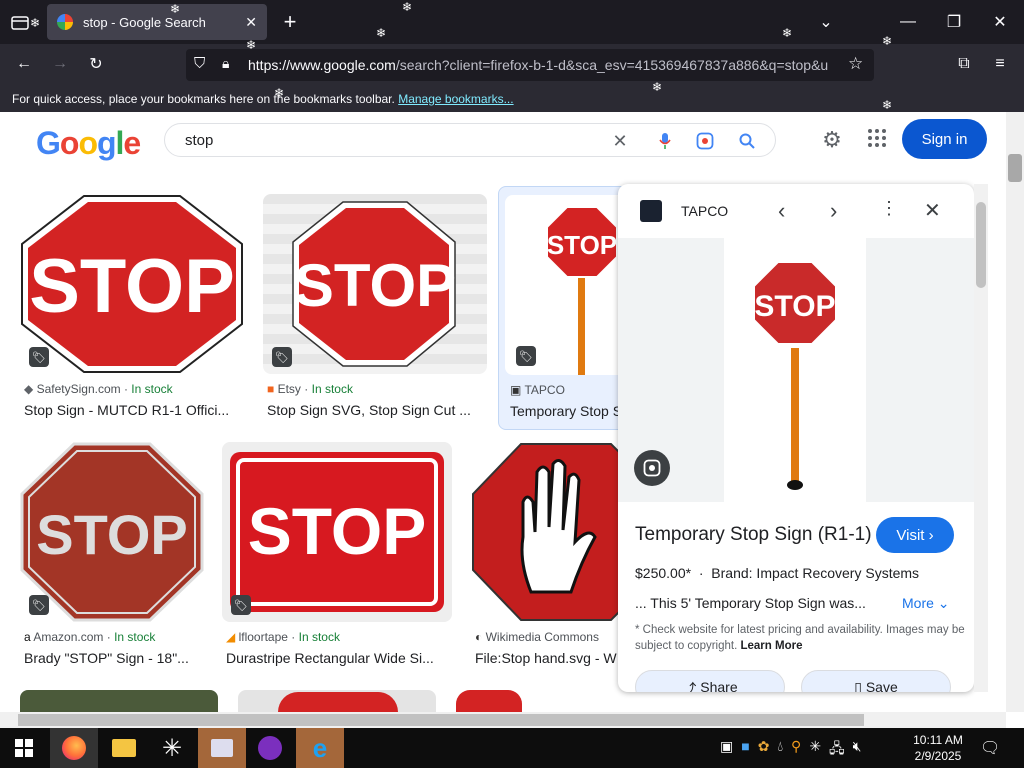 This screenshot has width=1024, height=768. Describe the element at coordinates (857, 748) in the screenshot. I see `volume-muted-icon: 🔇︎` at that location.